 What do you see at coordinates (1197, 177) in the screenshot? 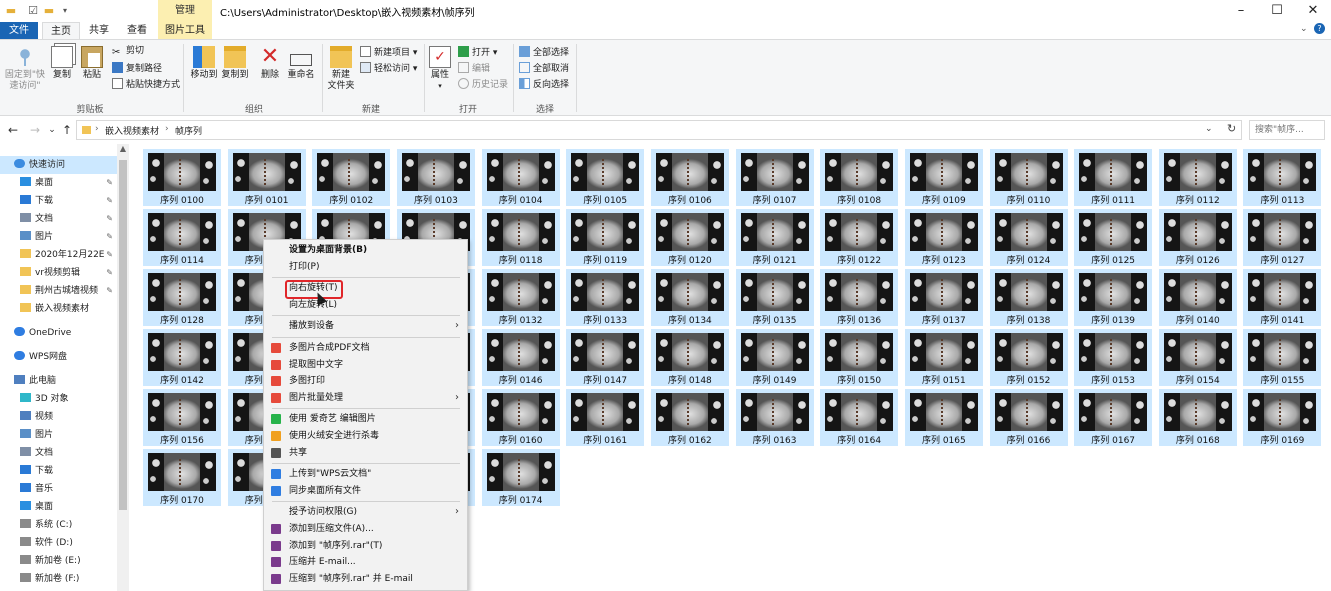
I see `file-tile: 序列 0112` at bounding box center [1197, 177].